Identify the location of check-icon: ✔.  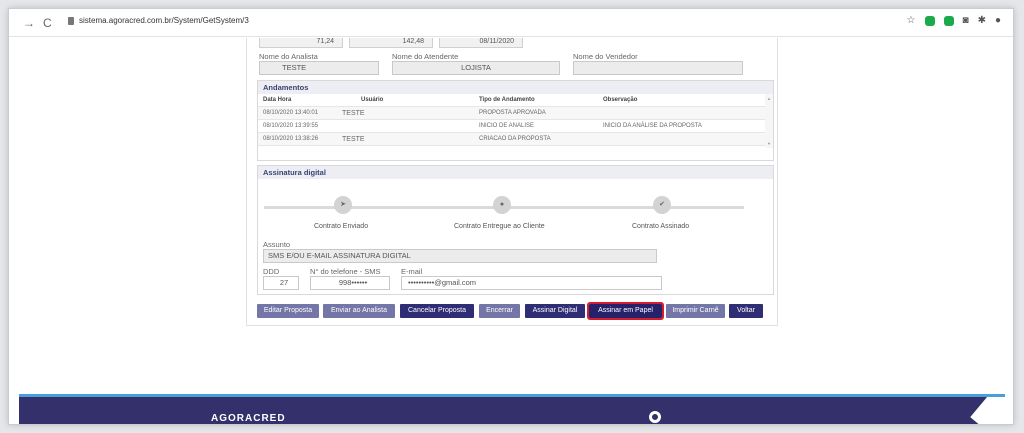
(662, 205).